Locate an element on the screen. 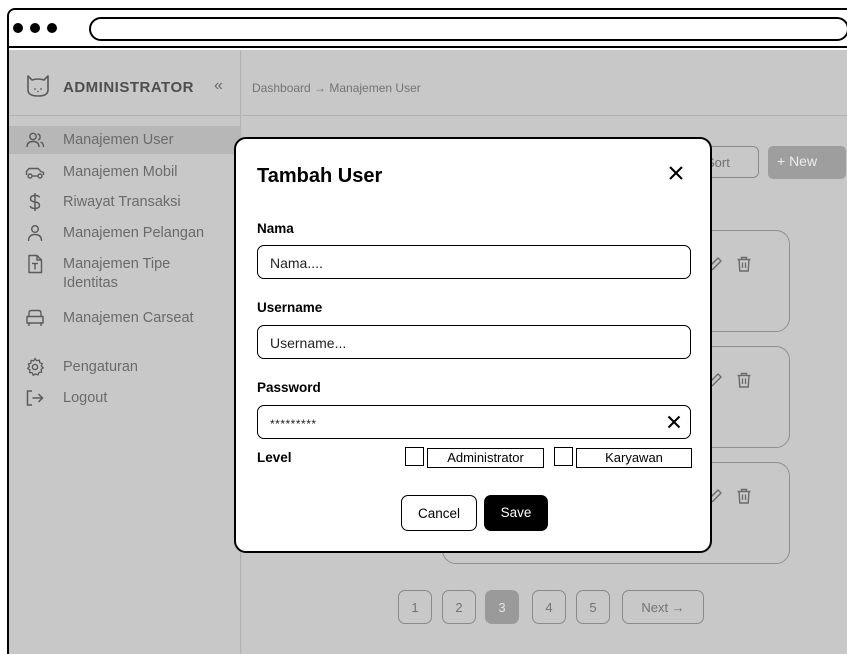  sidebar-item-manajemen-user: Manajemen User is located at coordinates (125, 140).